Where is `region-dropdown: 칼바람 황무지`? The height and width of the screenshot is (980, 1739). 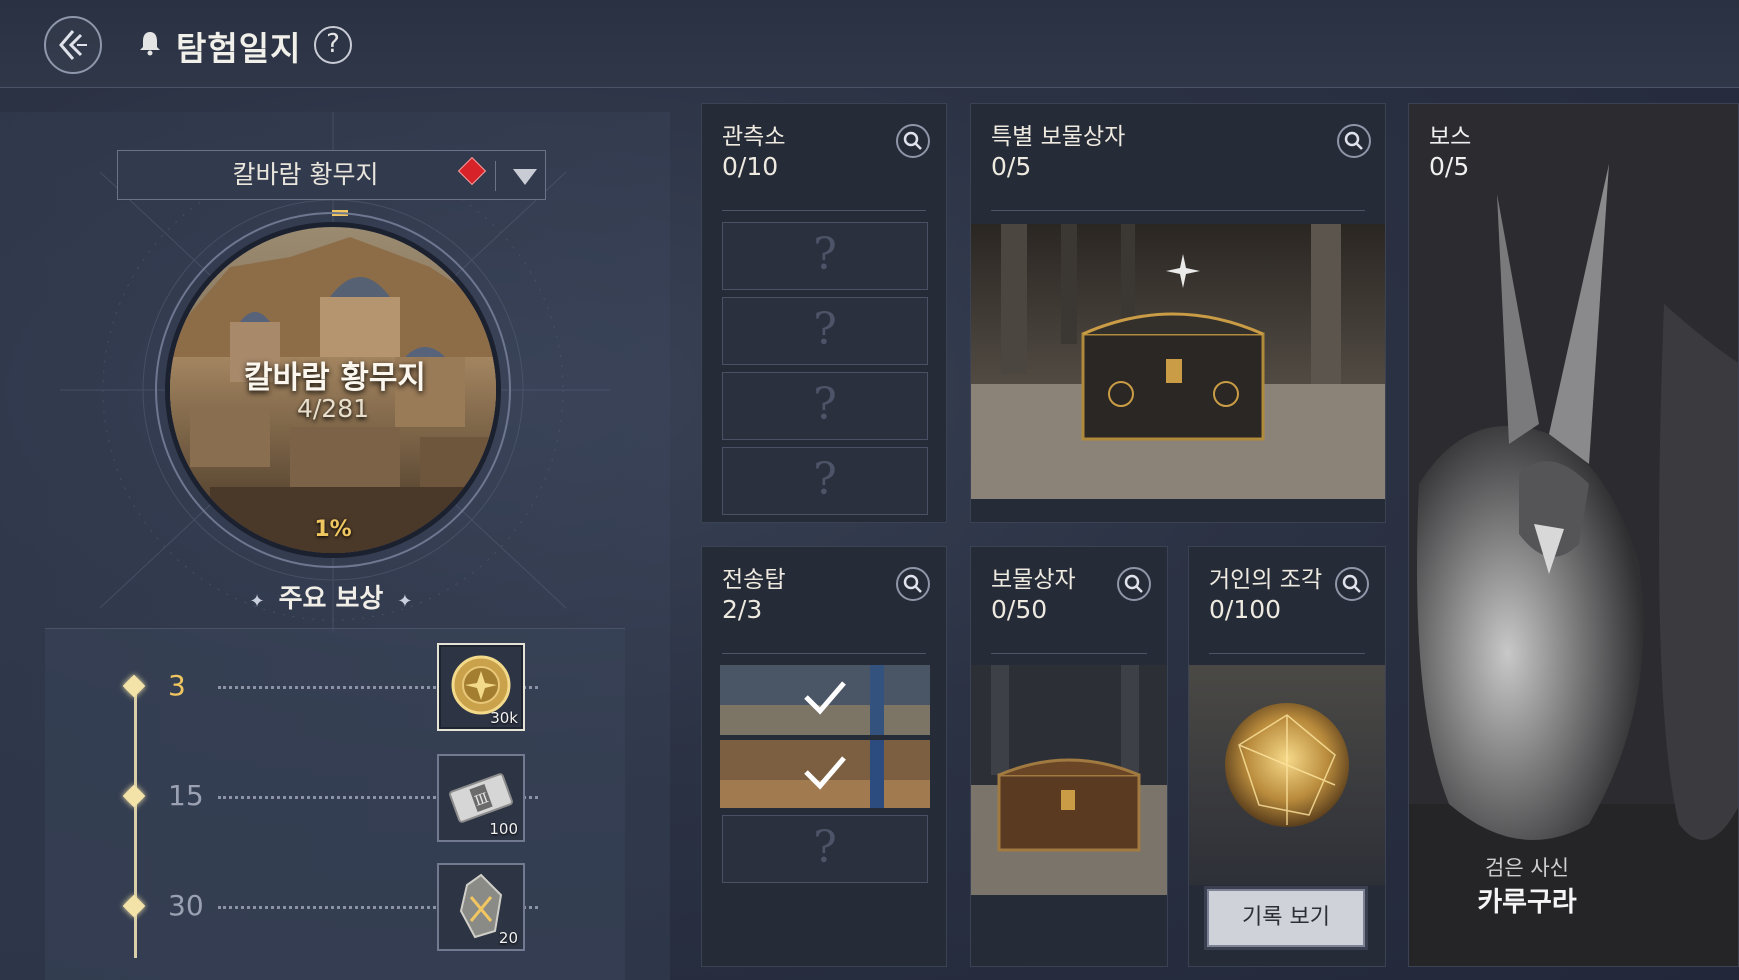 region-dropdown: 칼바람 황무지 is located at coordinates (331, 175).